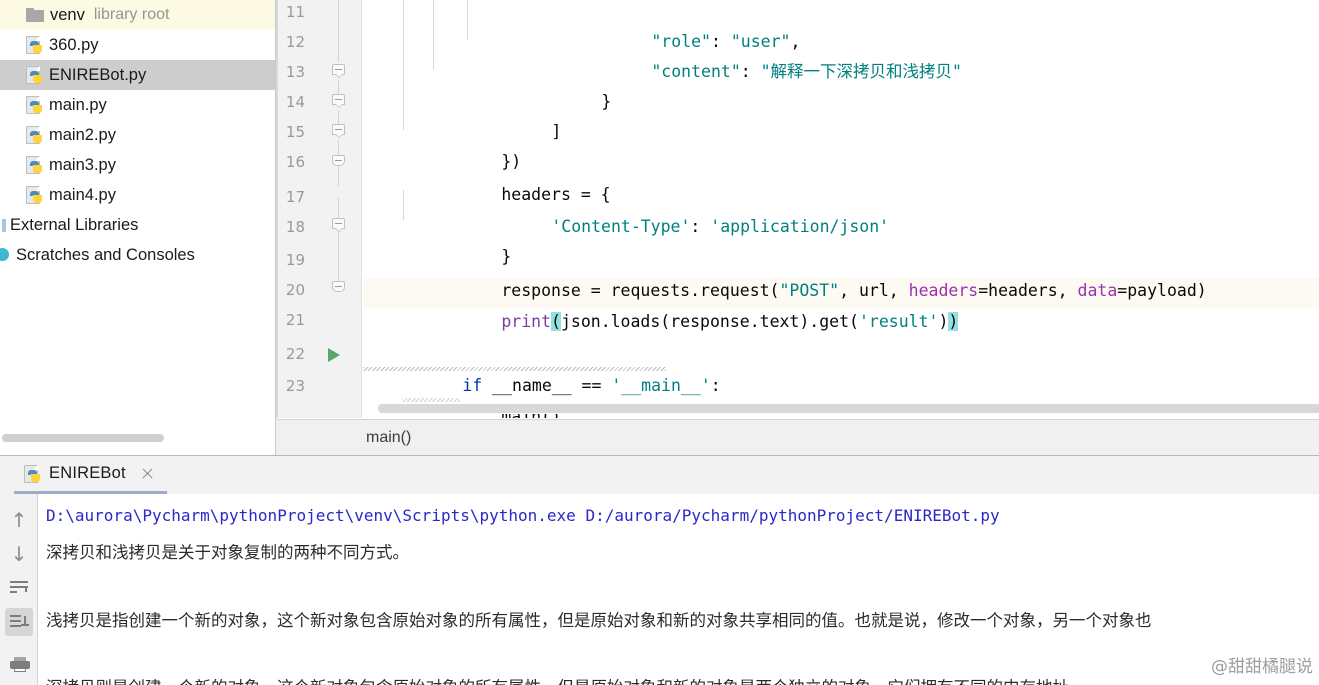 The height and width of the screenshot is (685, 1319). I want to click on run-tab-label: ENIREBot, so click(87, 473).